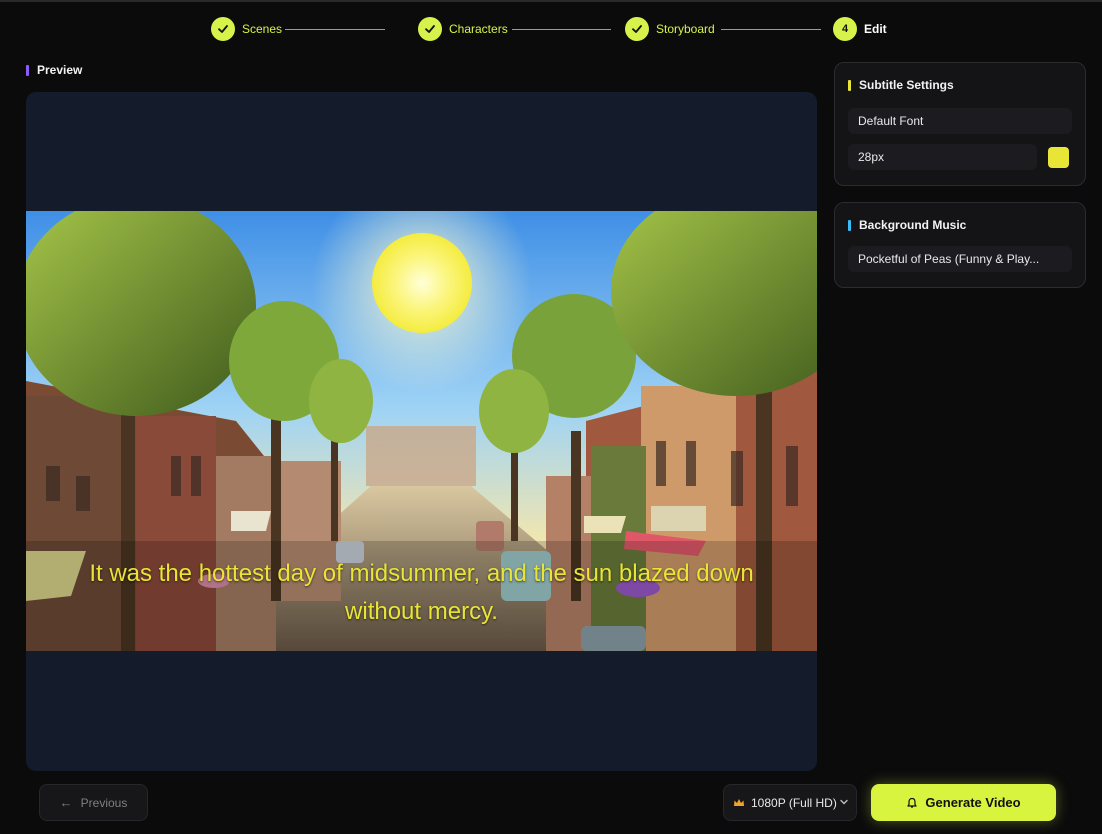 The image size is (1102, 834). Describe the element at coordinates (844, 802) in the screenshot. I see `chevron-down-icon` at that location.